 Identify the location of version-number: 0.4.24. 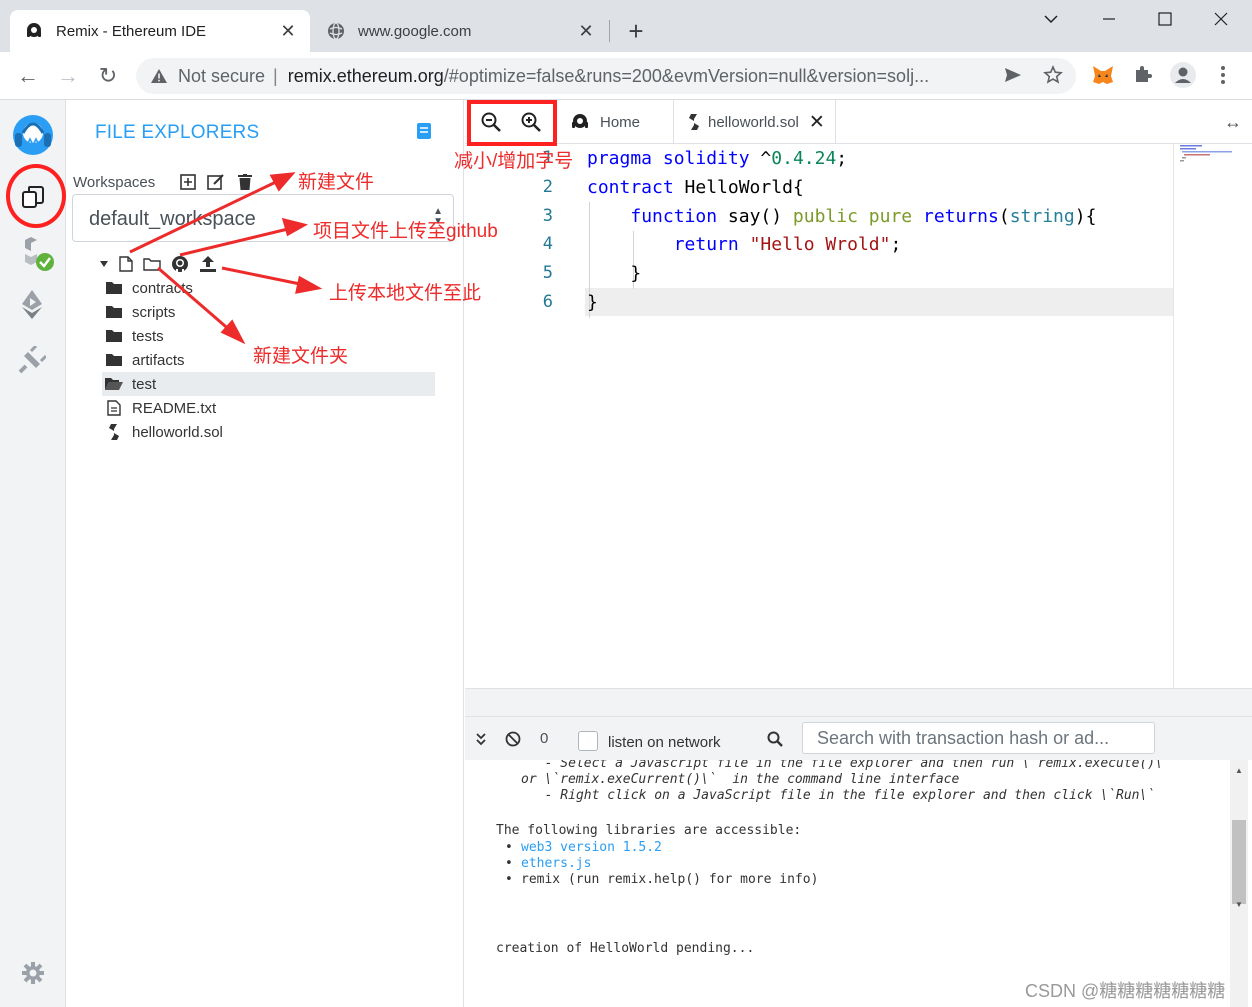
(804, 158).